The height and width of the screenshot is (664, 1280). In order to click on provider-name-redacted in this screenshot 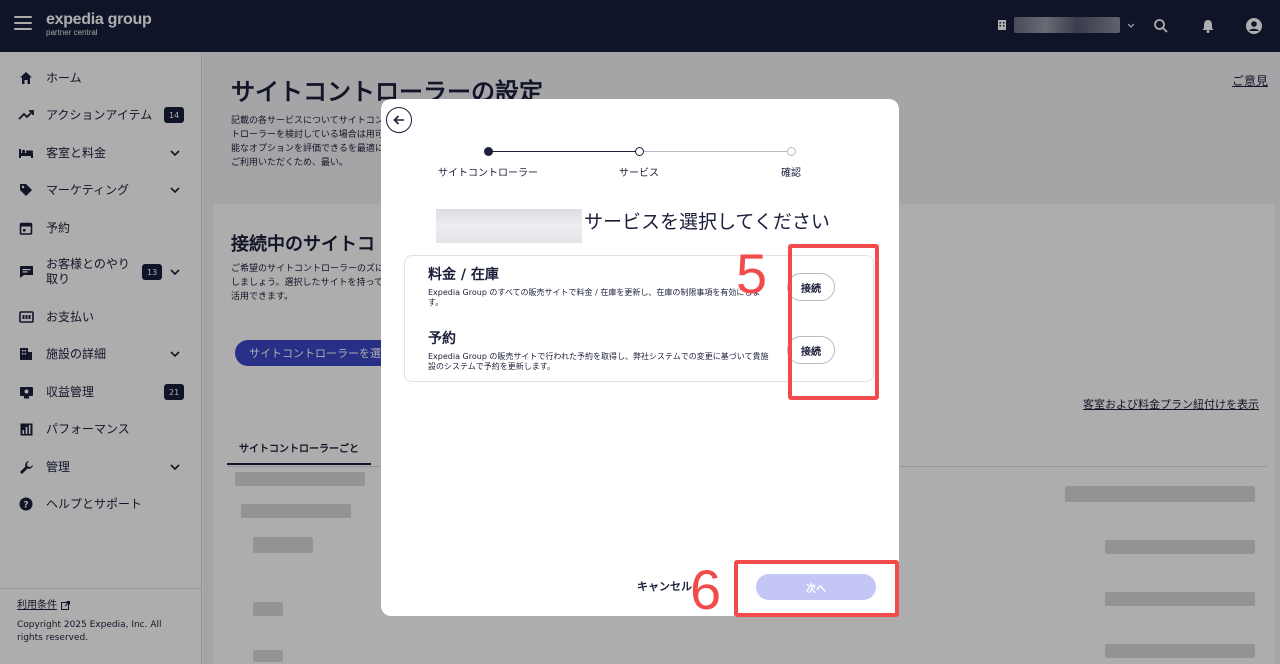, I will do `click(509, 226)`.